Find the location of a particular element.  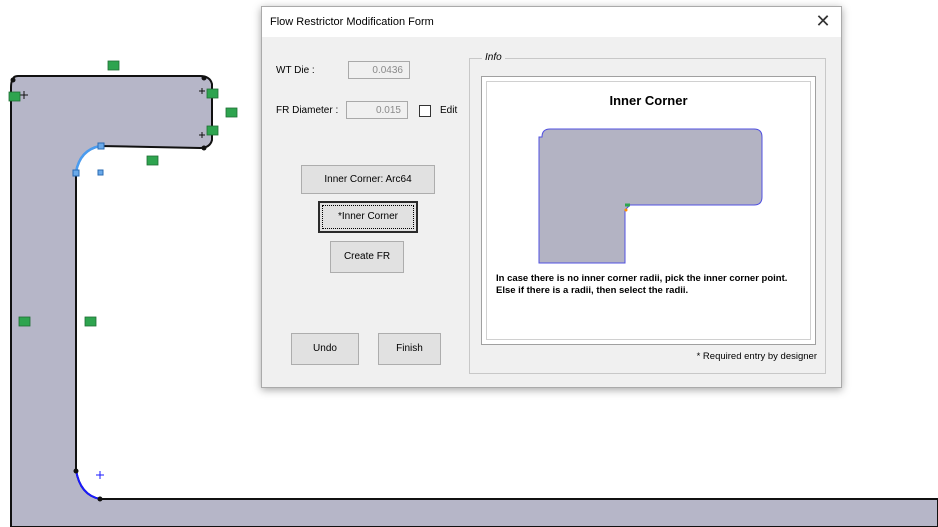

create-fr-button: Create FR is located at coordinates (367, 257).